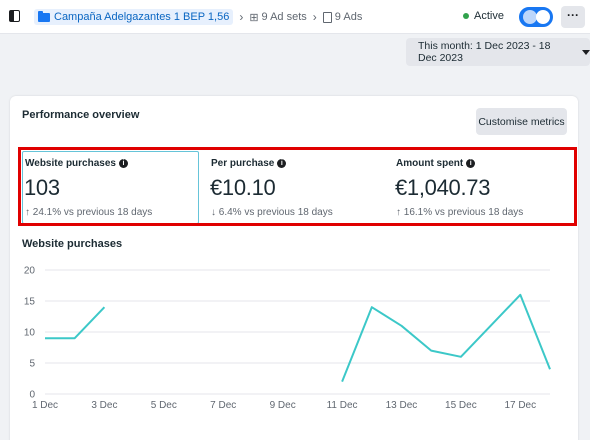 Image resolution: width=590 pixels, height=440 pixels. I want to click on x-tick-label: 1 Dec, so click(45, 405).